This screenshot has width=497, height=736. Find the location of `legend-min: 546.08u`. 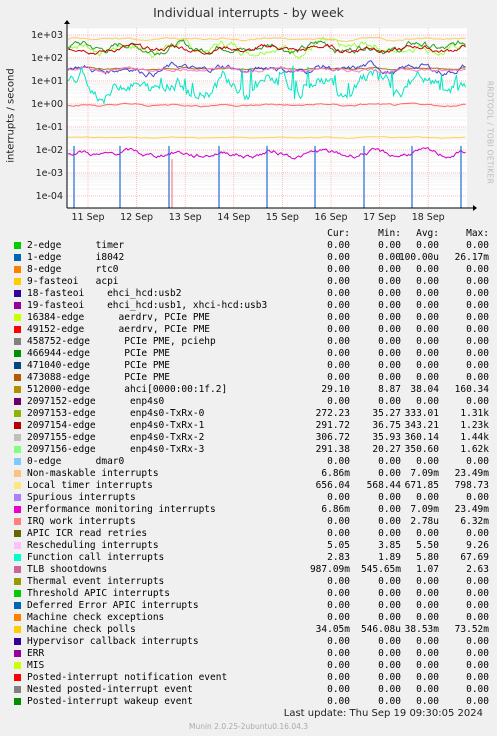

legend-min: 546.08u is located at coordinates (380, 629).